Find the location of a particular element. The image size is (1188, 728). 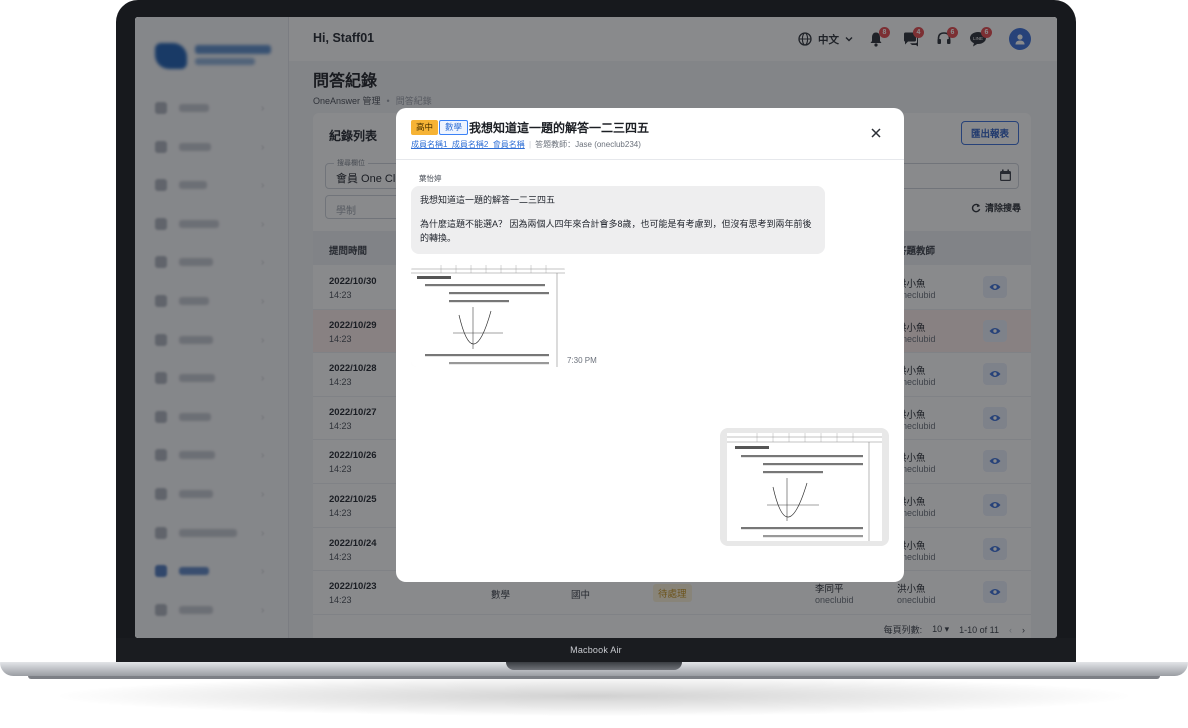

laptop-chin: Macbook Air is located at coordinates (596, 651).